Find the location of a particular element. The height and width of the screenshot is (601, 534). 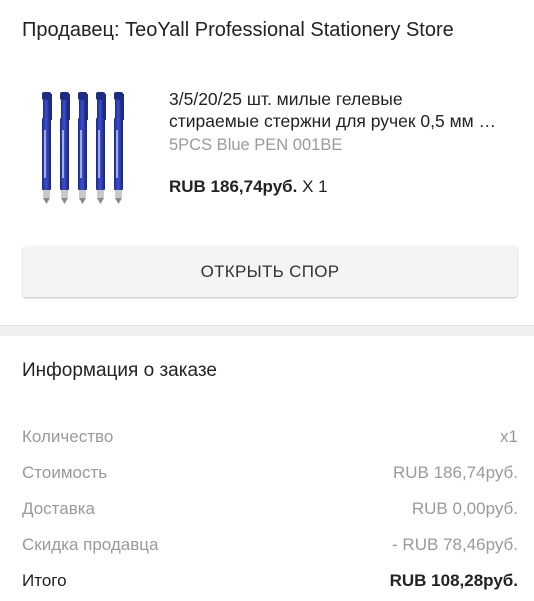

order-row-label: Стоимость is located at coordinates (65, 472).